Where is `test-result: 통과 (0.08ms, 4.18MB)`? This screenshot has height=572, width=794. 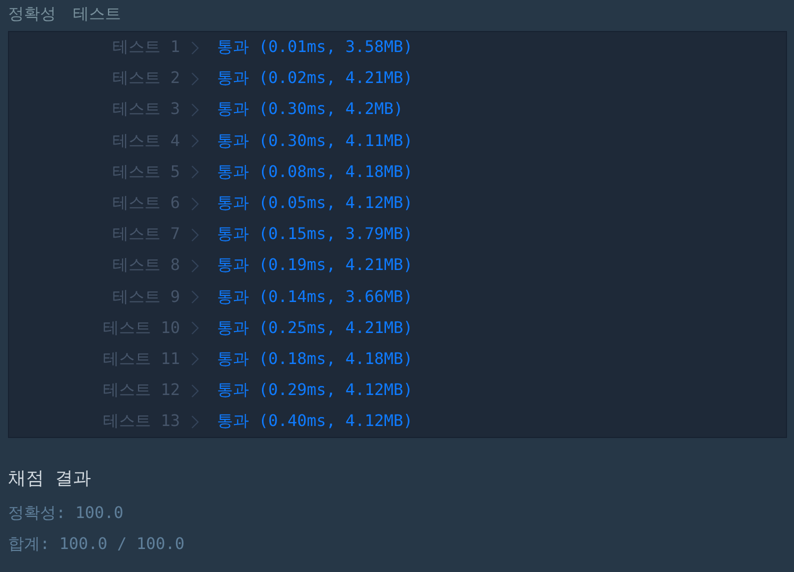
test-result: 통과 (0.08ms, 4.18MB) is located at coordinates (315, 172).